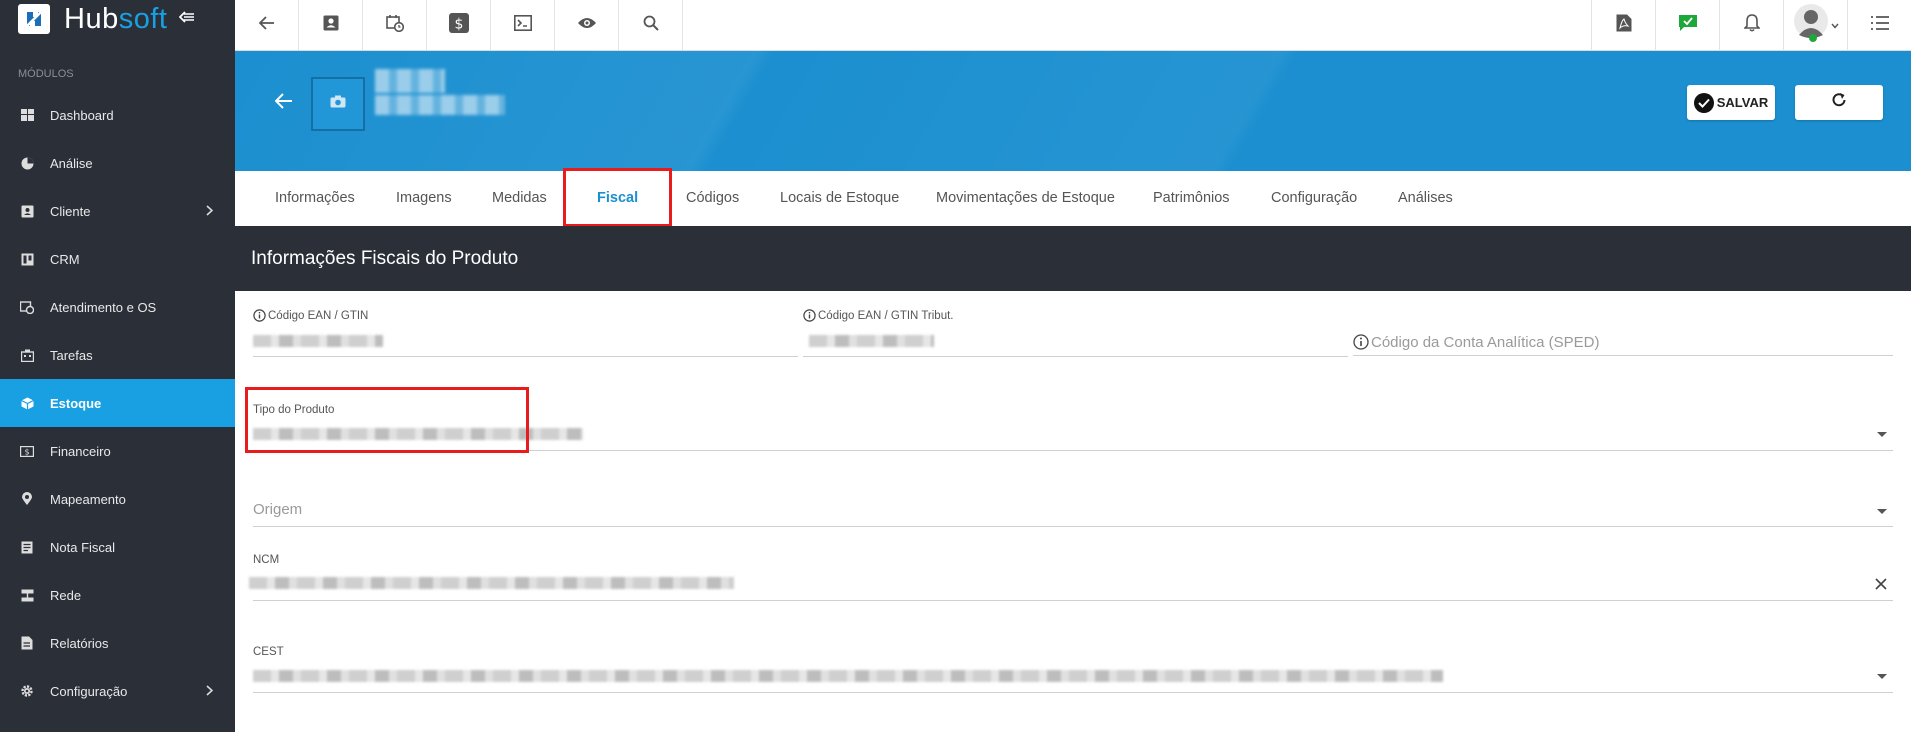 This screenshot has width=1911, height=732. I want to click on sidebar-item-label: Rede, so click(66, 595).